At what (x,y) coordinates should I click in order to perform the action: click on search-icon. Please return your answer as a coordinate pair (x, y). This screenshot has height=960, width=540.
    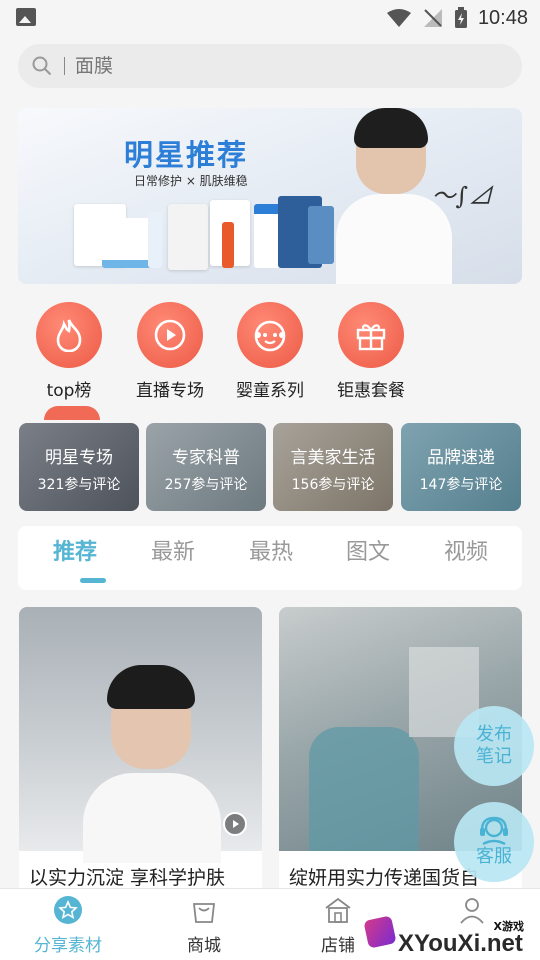
    Looking at the image, I should click on (42, 66).